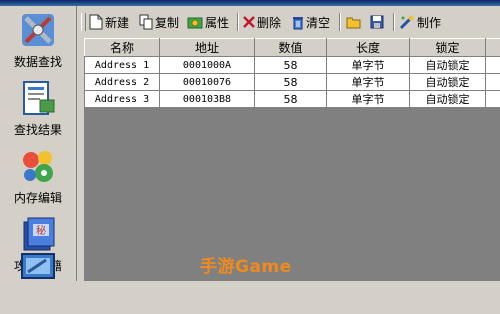 This screenshot has width=500, height=314. What do you see at coordinates (207, 82) in the screenshot?
I see `cell-address: 00010076` at bounding box center [207, 82].